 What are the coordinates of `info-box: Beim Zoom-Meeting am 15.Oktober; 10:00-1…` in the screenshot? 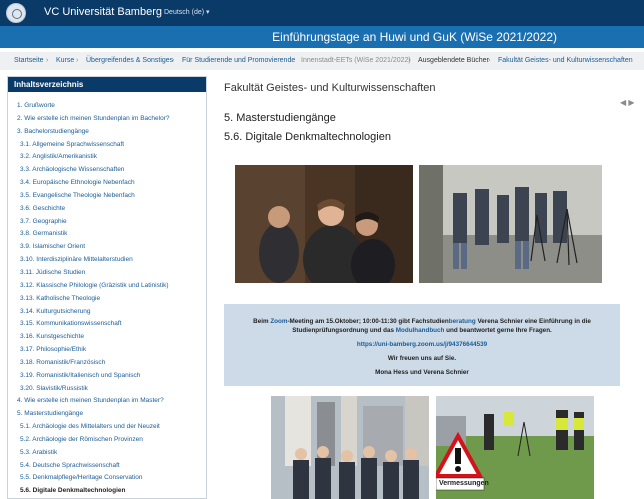 It's located at (422, 345).